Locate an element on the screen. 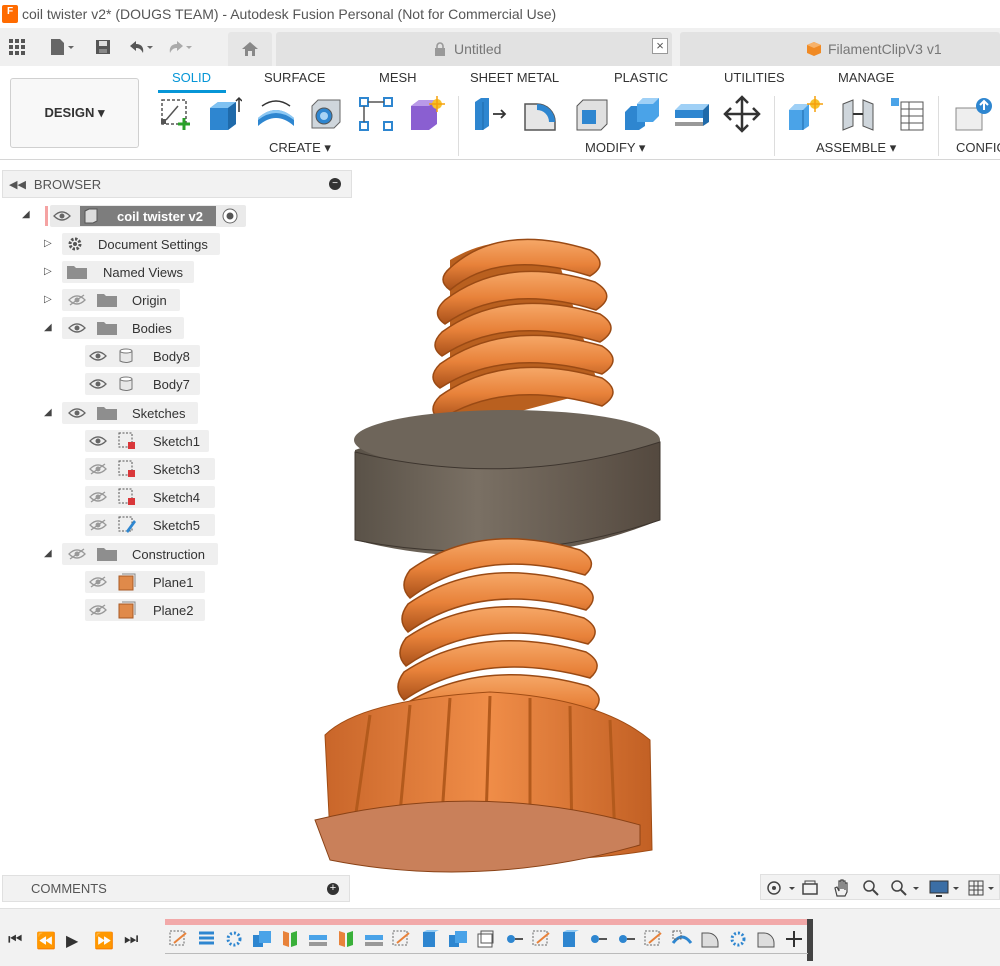 The image size is (1000, 966). save-icon is located at coordinates (103, 47).